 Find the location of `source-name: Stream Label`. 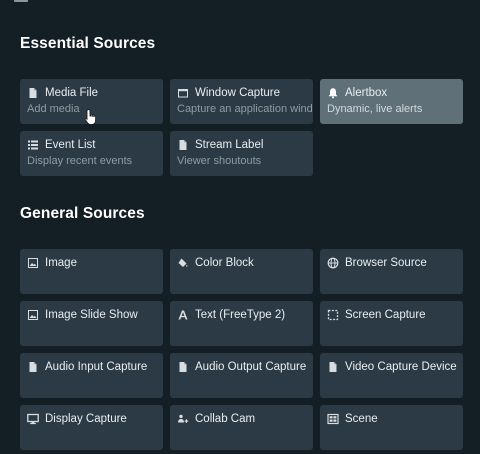

source-name: Stream Label is located at coordinates (229, 145).